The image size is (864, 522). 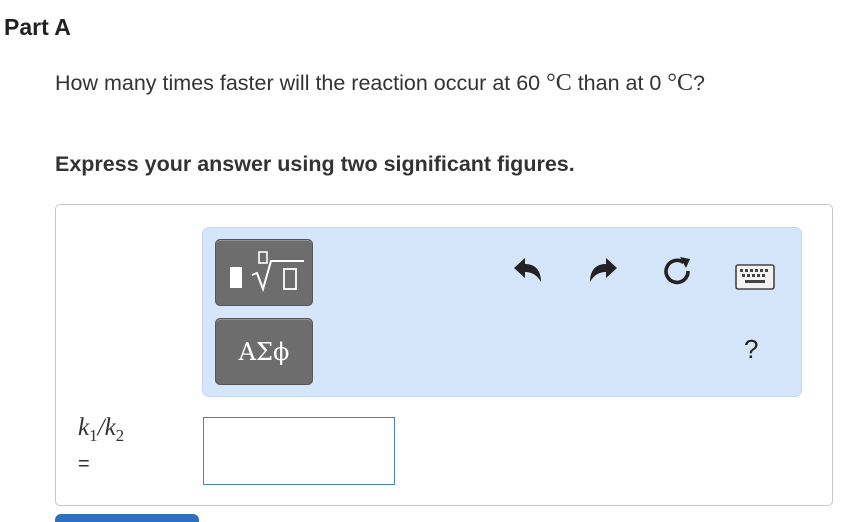 I want to click on greek-symbols-label: ΑΣϕ, so click(x=264, y=351).